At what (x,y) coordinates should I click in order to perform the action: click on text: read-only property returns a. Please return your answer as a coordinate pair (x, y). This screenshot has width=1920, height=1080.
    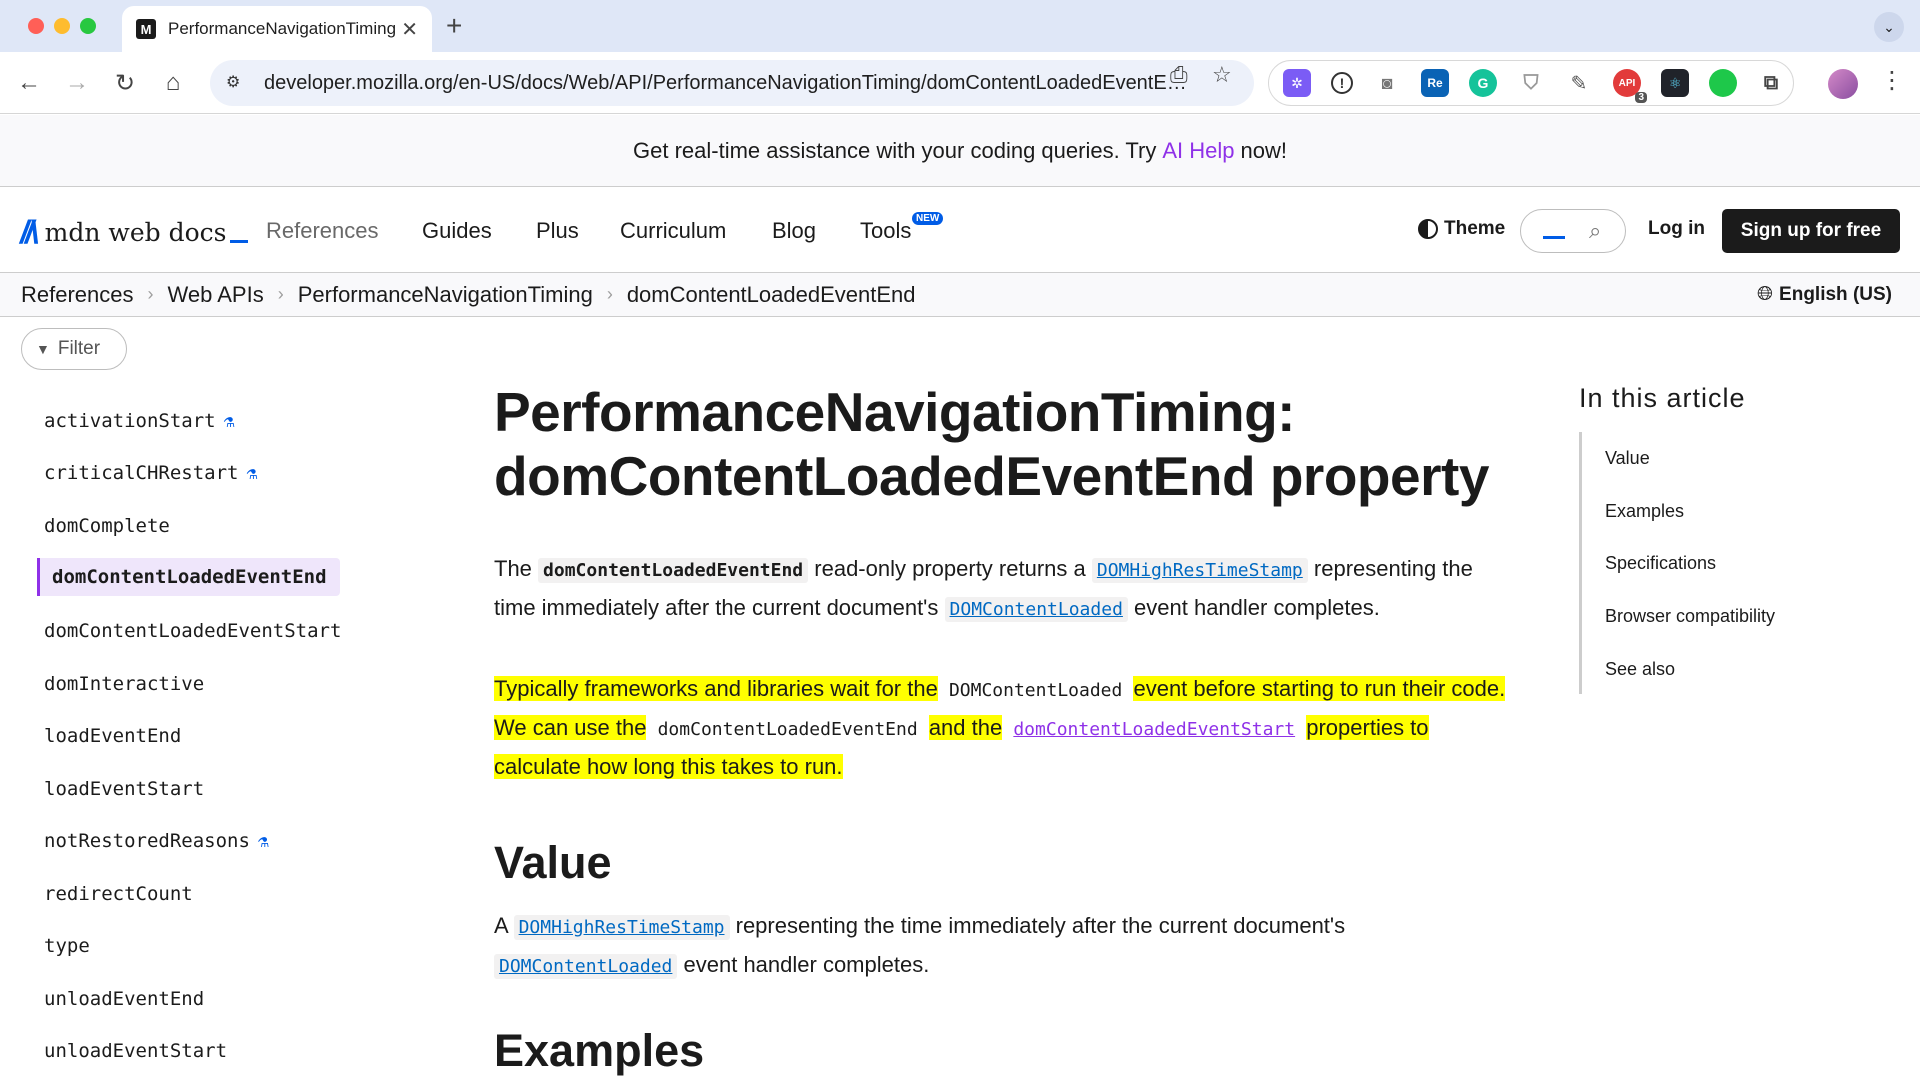
    Looking at the image, I should click on (950, 568).